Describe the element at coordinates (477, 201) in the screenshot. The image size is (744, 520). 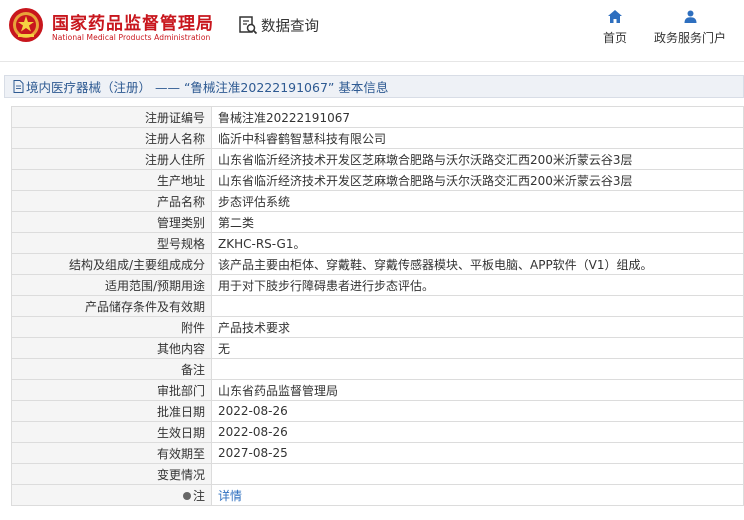
I see `field-value: 步态评估系统` at that location.